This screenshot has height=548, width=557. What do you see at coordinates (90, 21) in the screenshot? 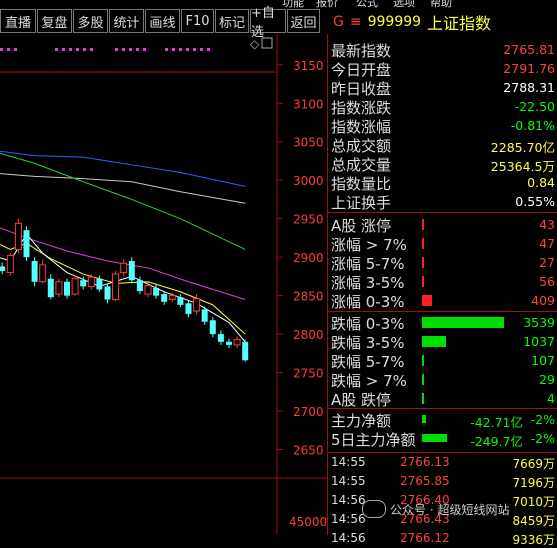
I see `multi-stock-button: 多股` at bounding box center [90, 21].